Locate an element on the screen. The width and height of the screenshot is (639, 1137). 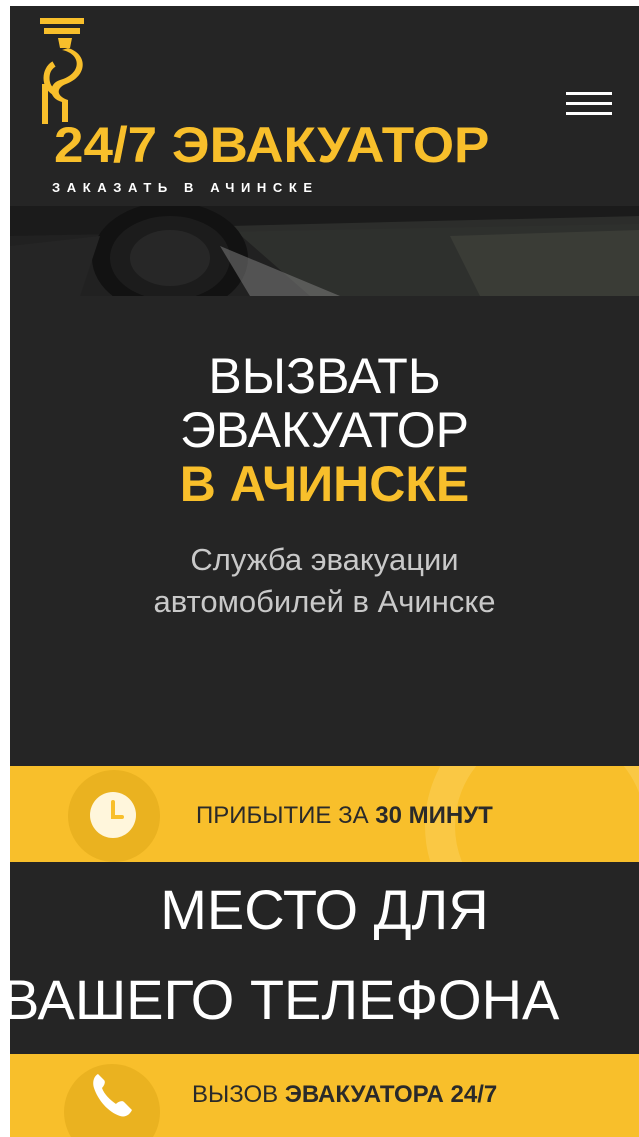
hero-title-line-1: ВЫЗВАТЬ is located at coordinates (324, 376).